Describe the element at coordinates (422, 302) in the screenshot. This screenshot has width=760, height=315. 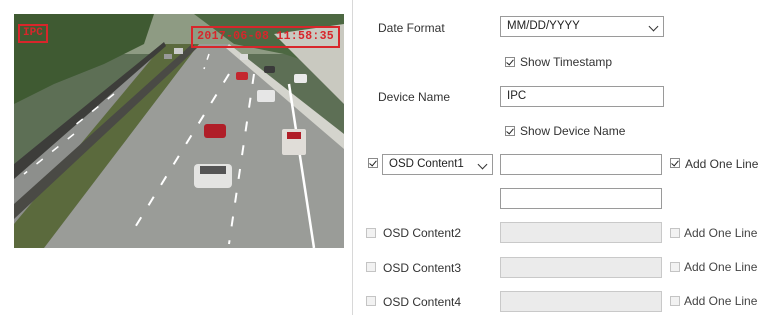
I see `osd-content4-label: OSD Content4` at that location.